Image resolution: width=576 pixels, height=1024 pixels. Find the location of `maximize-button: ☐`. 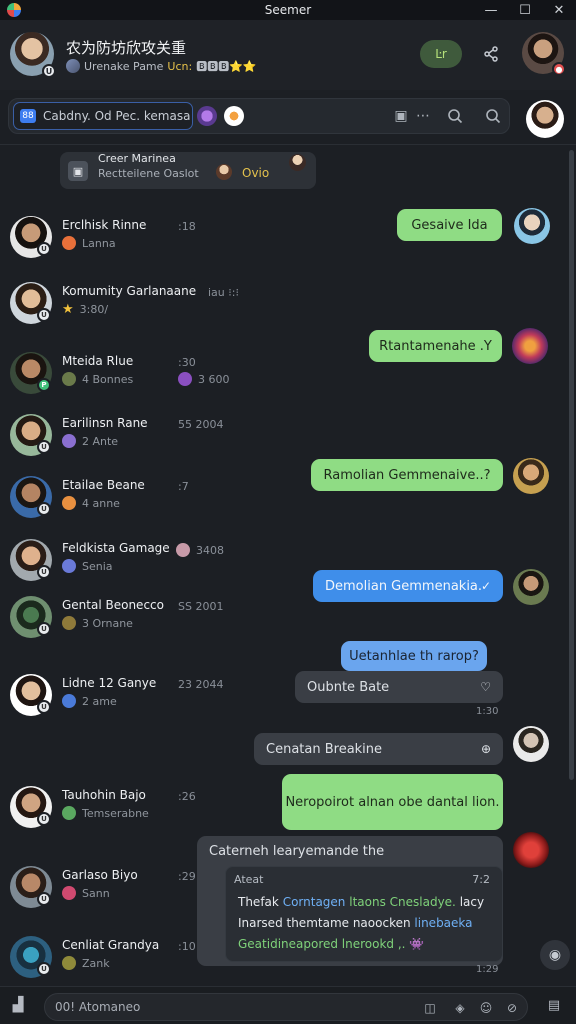

maximize-button: ☐ is located at coordinates (525, 10).